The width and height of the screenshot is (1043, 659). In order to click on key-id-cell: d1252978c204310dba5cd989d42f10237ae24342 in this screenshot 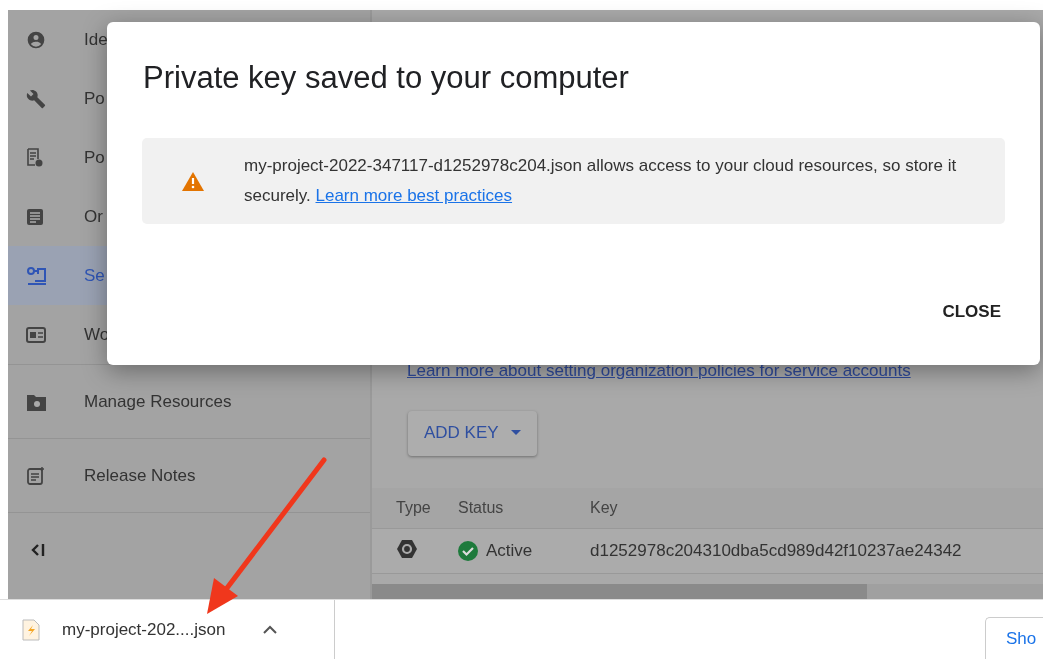, I will do `click(776, 551)`.